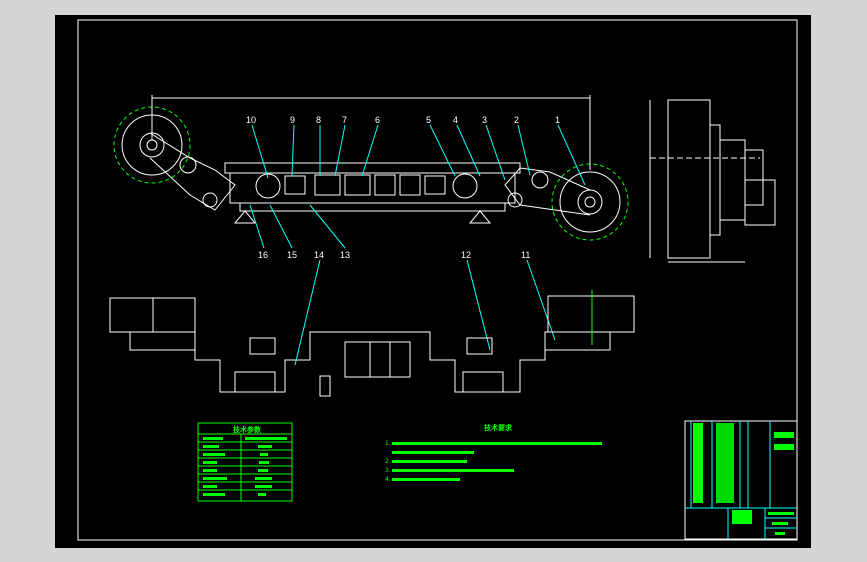  I want to click on requirement-4: 4., so click(388, 479).